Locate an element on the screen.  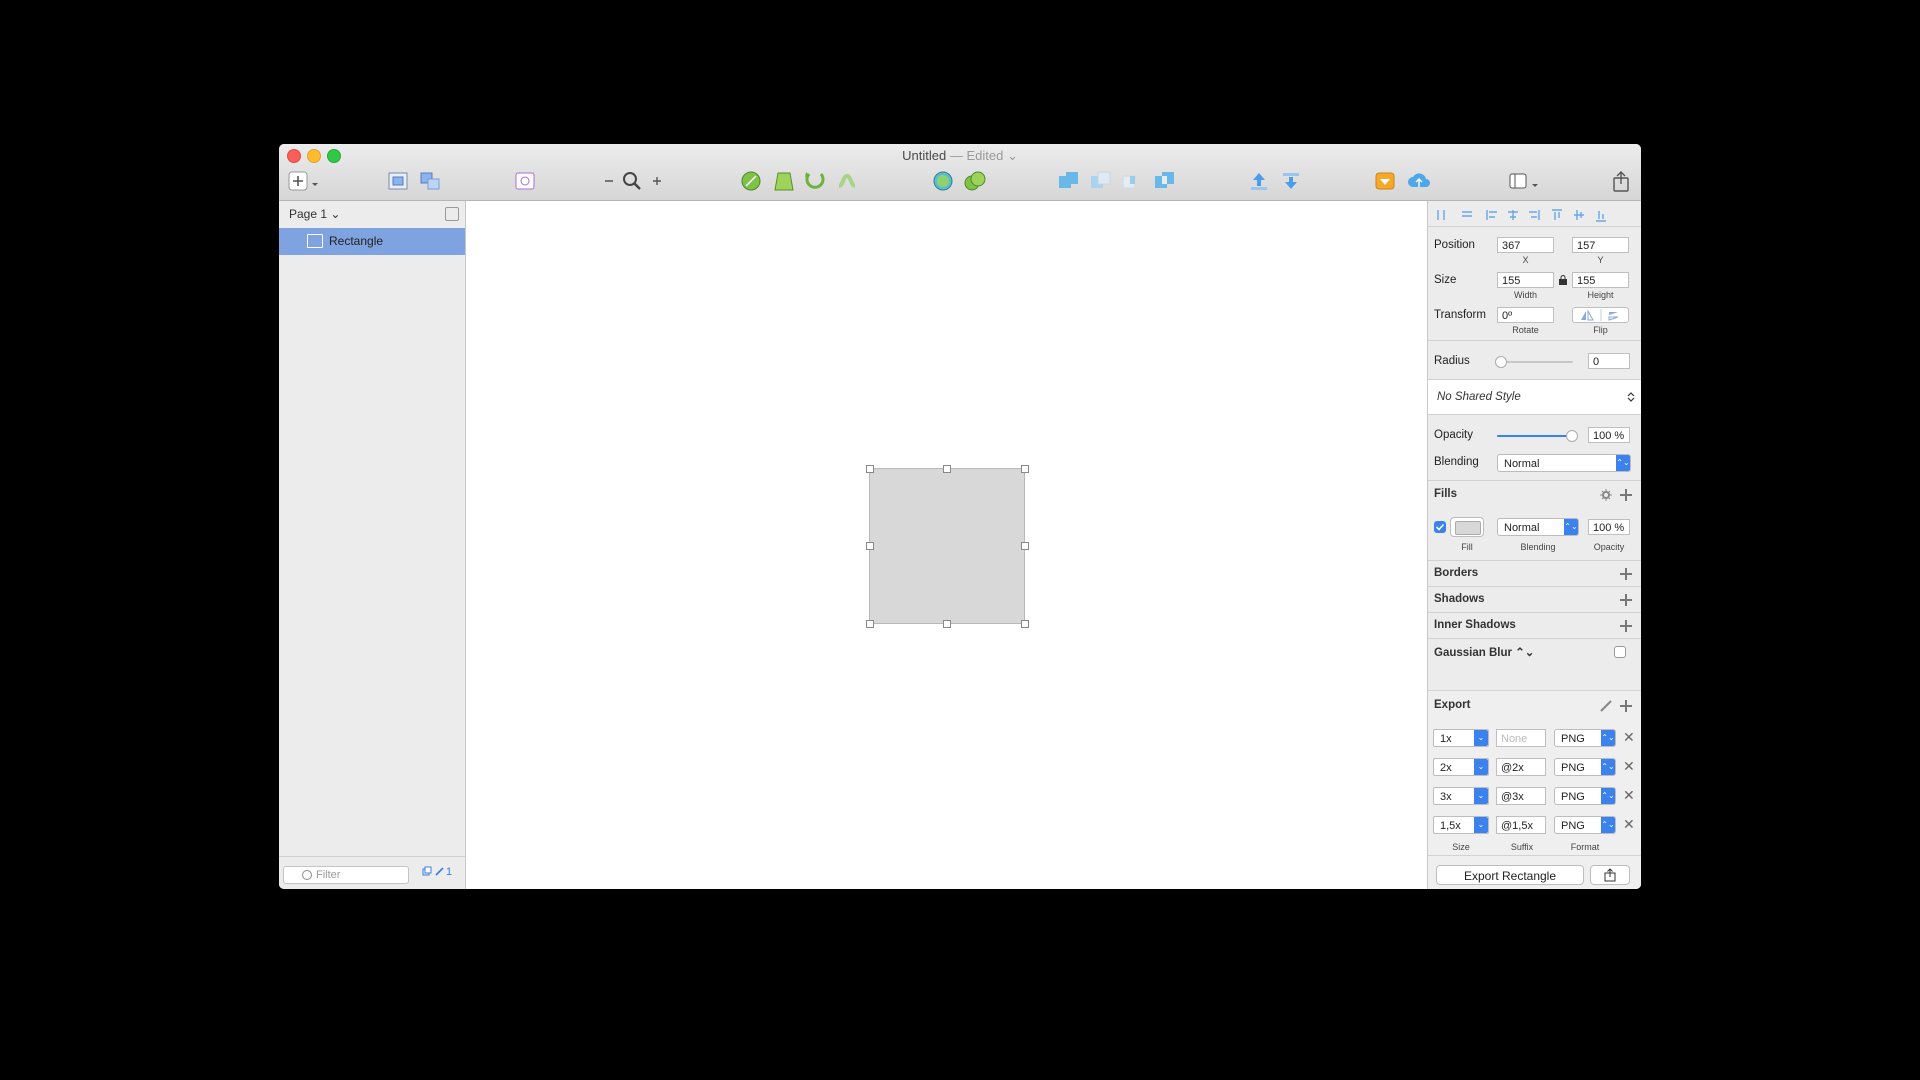
resize-handle-nw is located at coordinates (870, 469).